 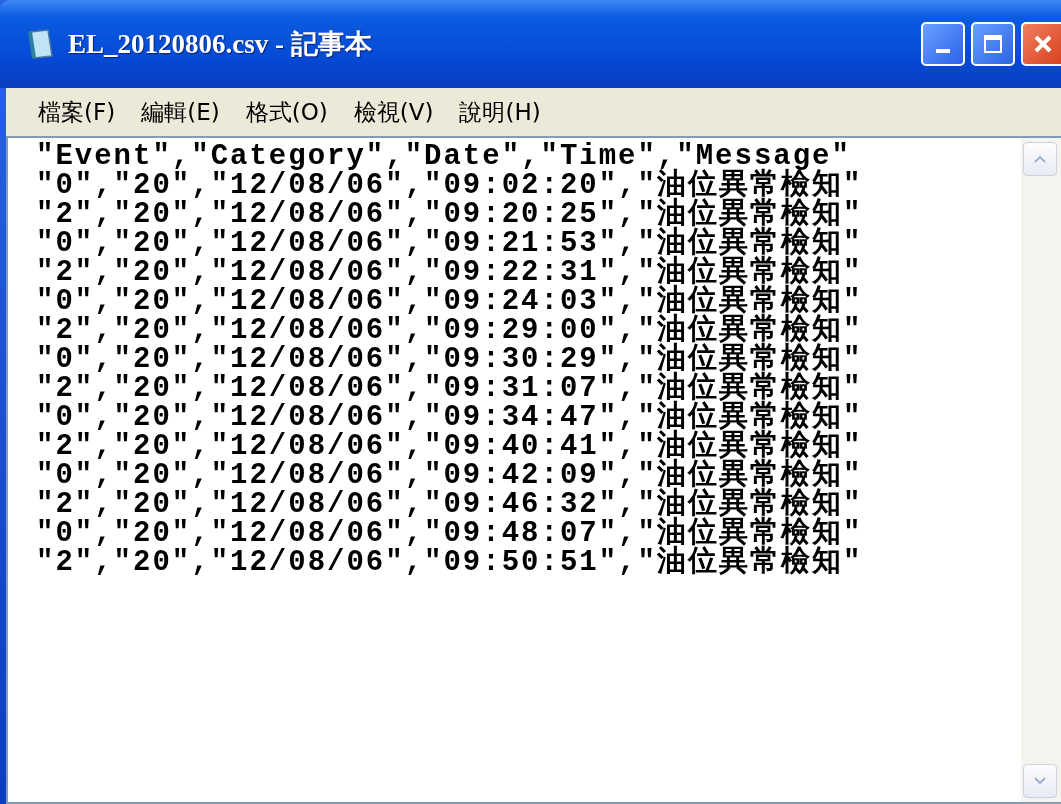 I want to click on notepad-icon, so click(x=41, y=44).